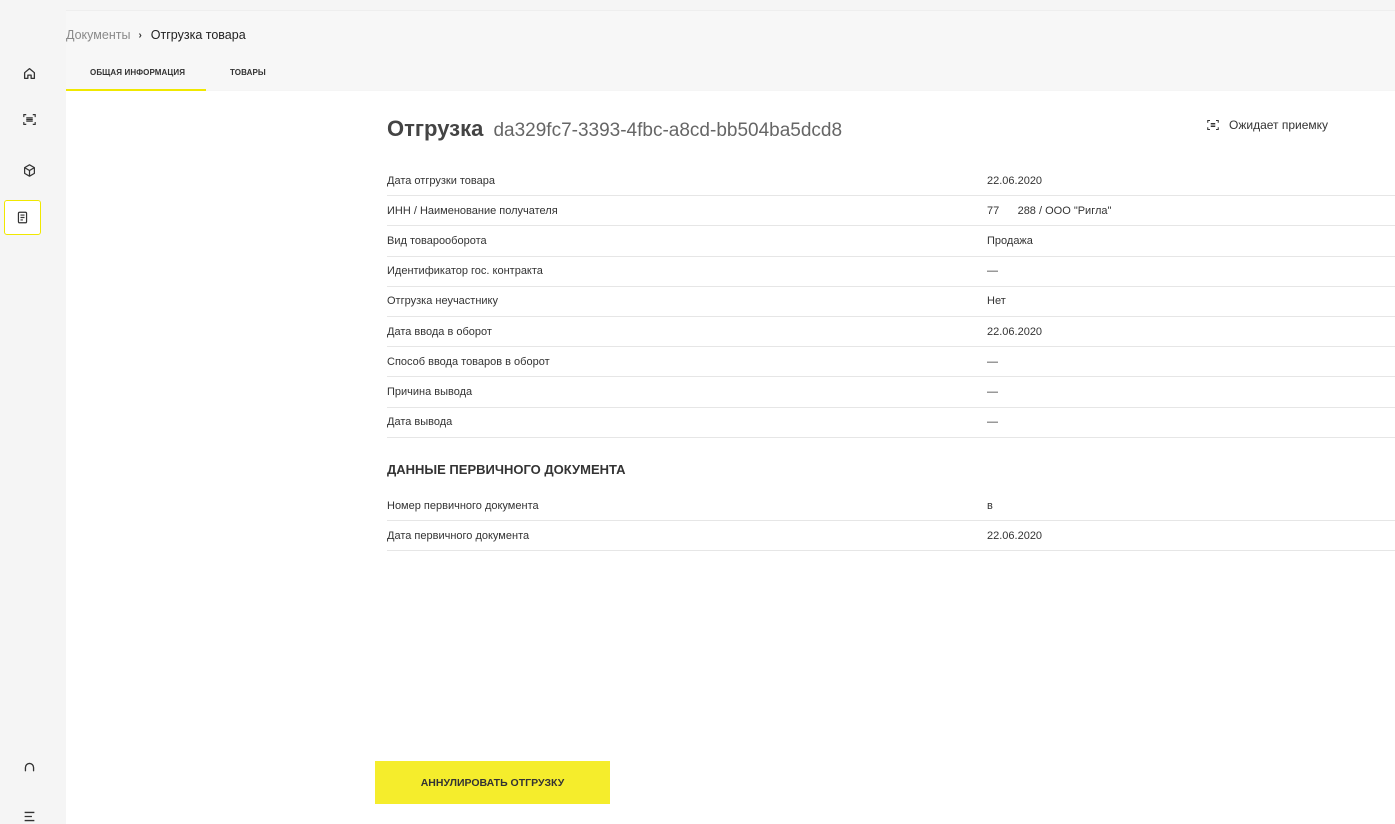 Image resolution: width=1395 pixels, height=824 pixels. I want to click on table-row: Причина вывода —, so click(891, 392).